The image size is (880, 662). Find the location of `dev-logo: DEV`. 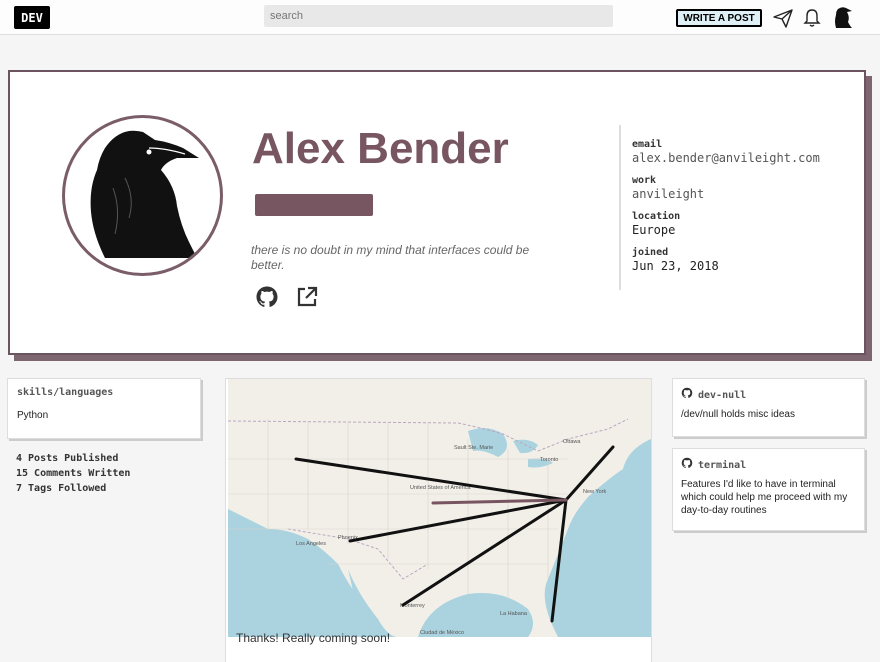

dev-logo: DEV is located at coordinates (32, 17).